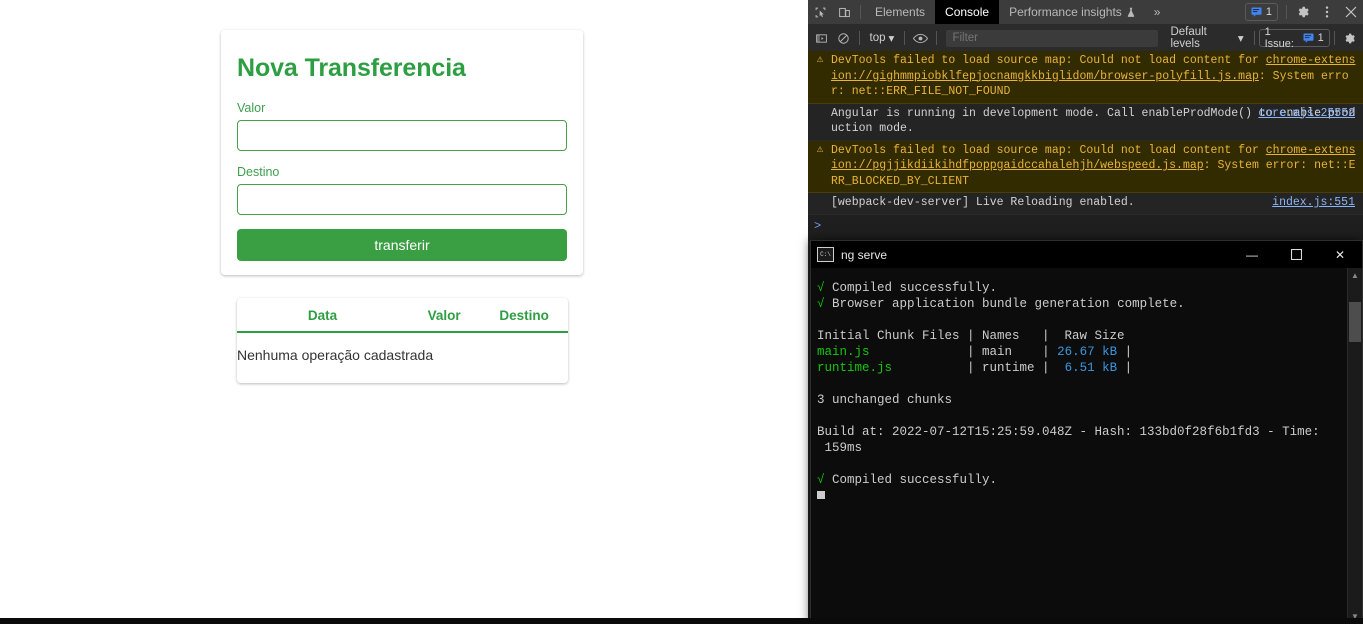 Image resolution: width=1363 pixels, height=624 pixels. What do you see at coordinates (1340, 254) in the screenshot?
I see `terminal-close-button: ✕` at bounding box center [1340, 254].